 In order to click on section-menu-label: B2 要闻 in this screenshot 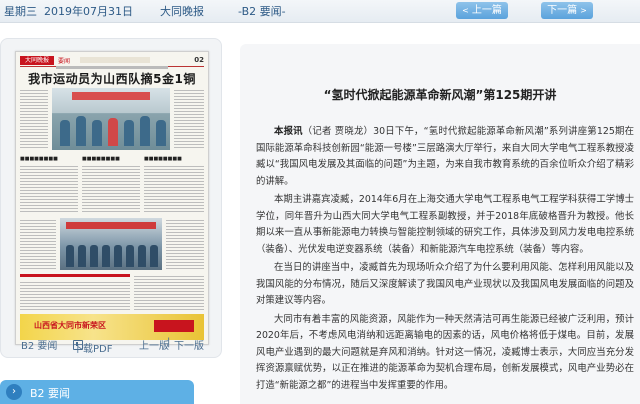, I will do `click(50, 393)`.